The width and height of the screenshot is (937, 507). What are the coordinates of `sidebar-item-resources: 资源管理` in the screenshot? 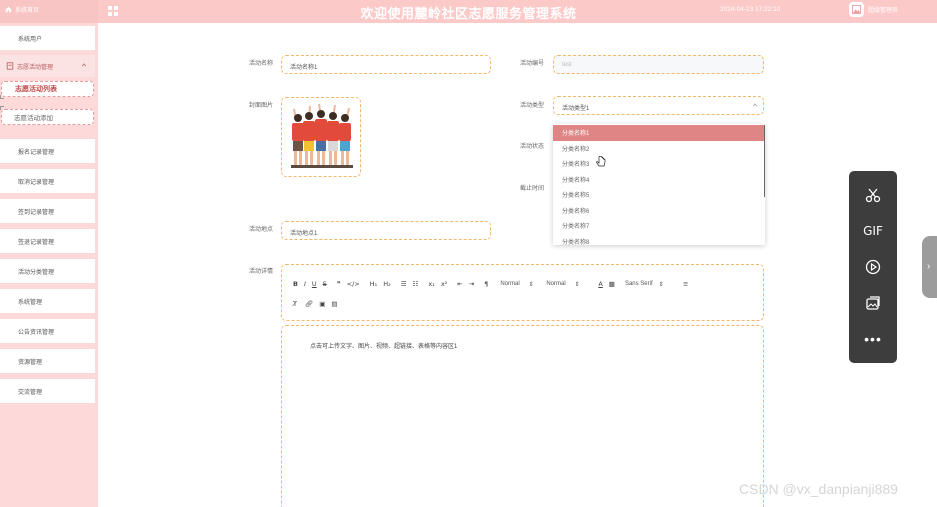 It's located at (47, 361).